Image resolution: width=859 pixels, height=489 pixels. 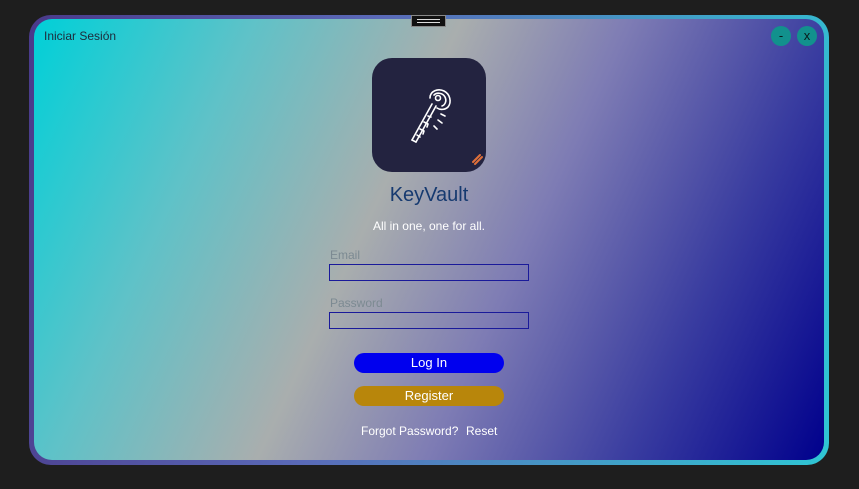 What do you see at coordinates (781, 36) in the screenshot?
I see `minimize-button: -` at bounding box center [781, 36].